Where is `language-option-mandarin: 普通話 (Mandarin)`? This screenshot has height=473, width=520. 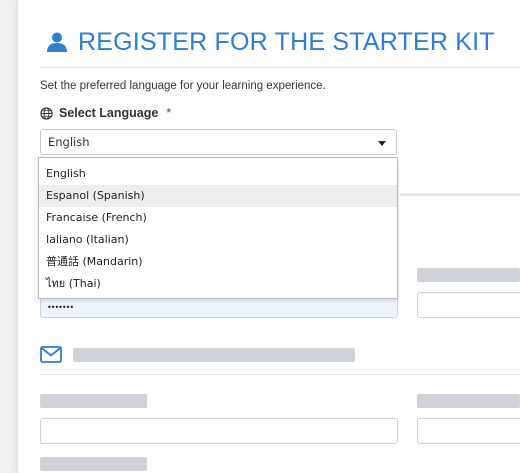 language-option-mandarin: 普通話 (Mandarin) is located at coordinates (218, 262).